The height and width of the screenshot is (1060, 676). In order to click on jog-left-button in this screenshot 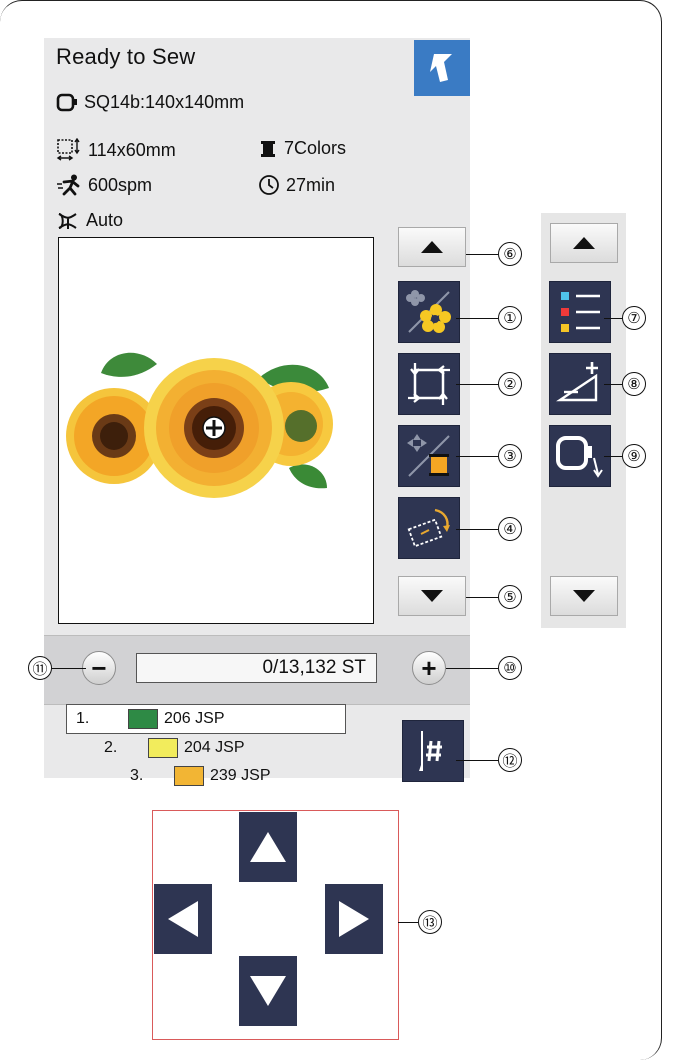, I will do `click(183, 919)`.